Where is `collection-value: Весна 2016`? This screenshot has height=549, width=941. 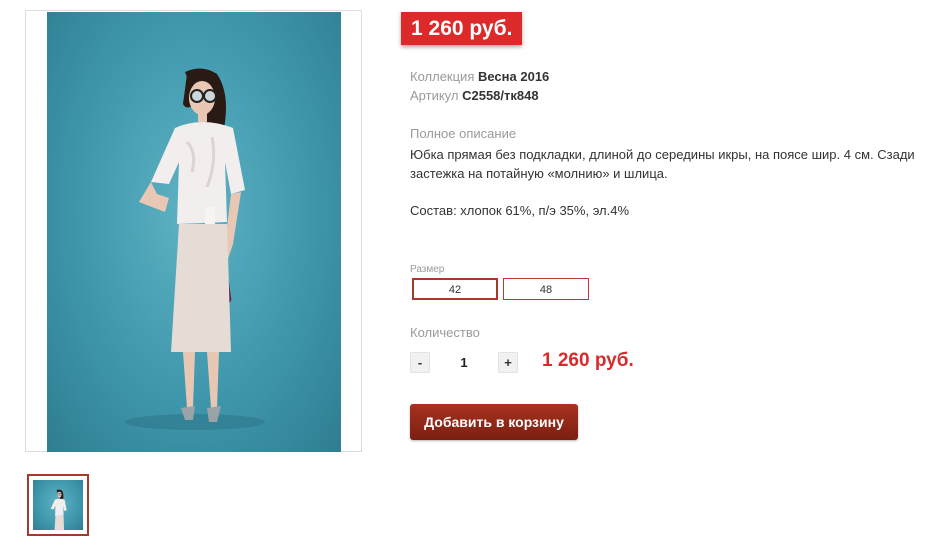 collection-value: Весна 2016 is located at coordinates (513, 76).